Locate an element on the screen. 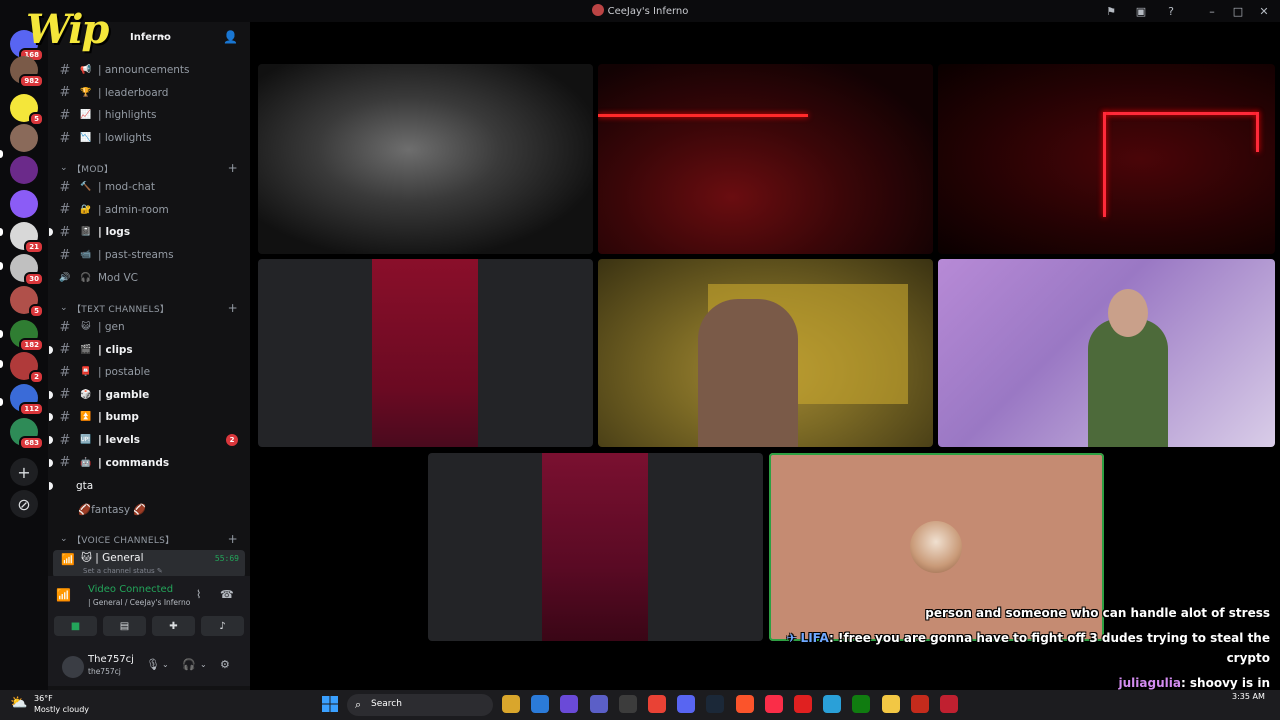 This screenshot has height=720, width=1280. category-voice-channels: ⌄ 【VOICE CHANNELS】 + is located at coordinates (153, 539).